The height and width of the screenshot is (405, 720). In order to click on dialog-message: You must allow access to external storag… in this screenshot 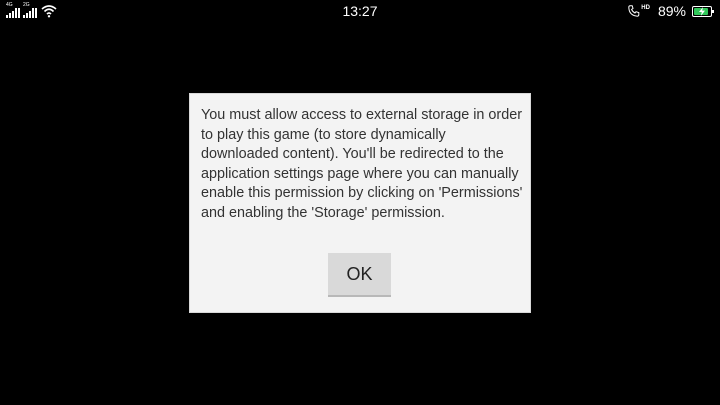, I will do `click(362, 164)`.